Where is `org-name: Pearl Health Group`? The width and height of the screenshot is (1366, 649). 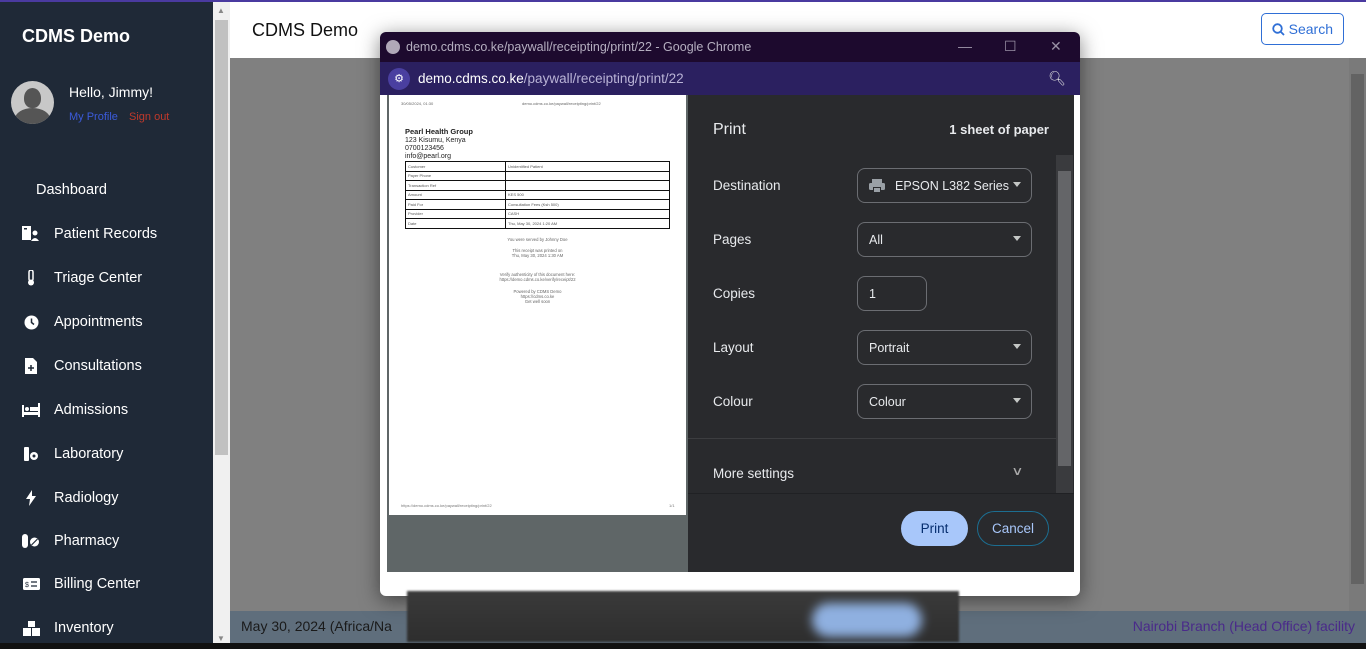 org-name: Pearl Health Group is located at coordinates (439, 131).